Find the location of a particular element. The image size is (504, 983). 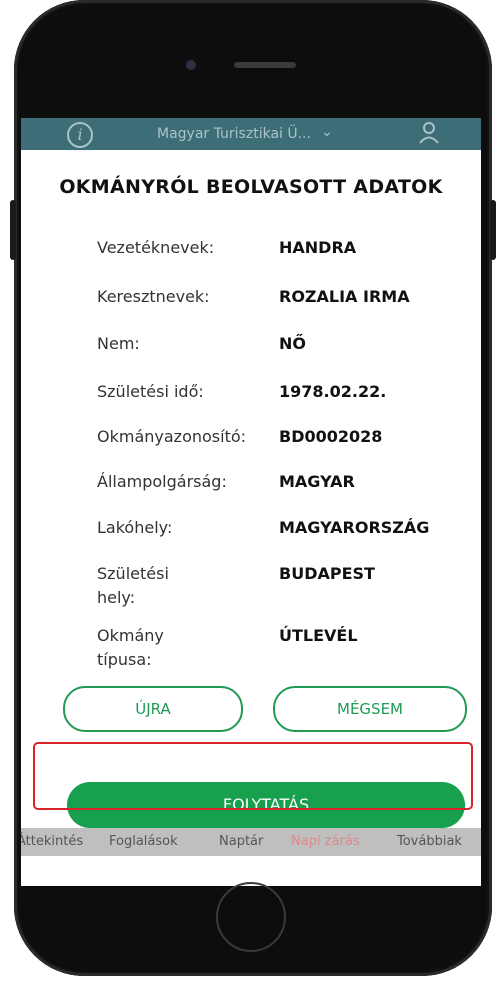

field-label: Nem: is located at coordinates (118, 343).